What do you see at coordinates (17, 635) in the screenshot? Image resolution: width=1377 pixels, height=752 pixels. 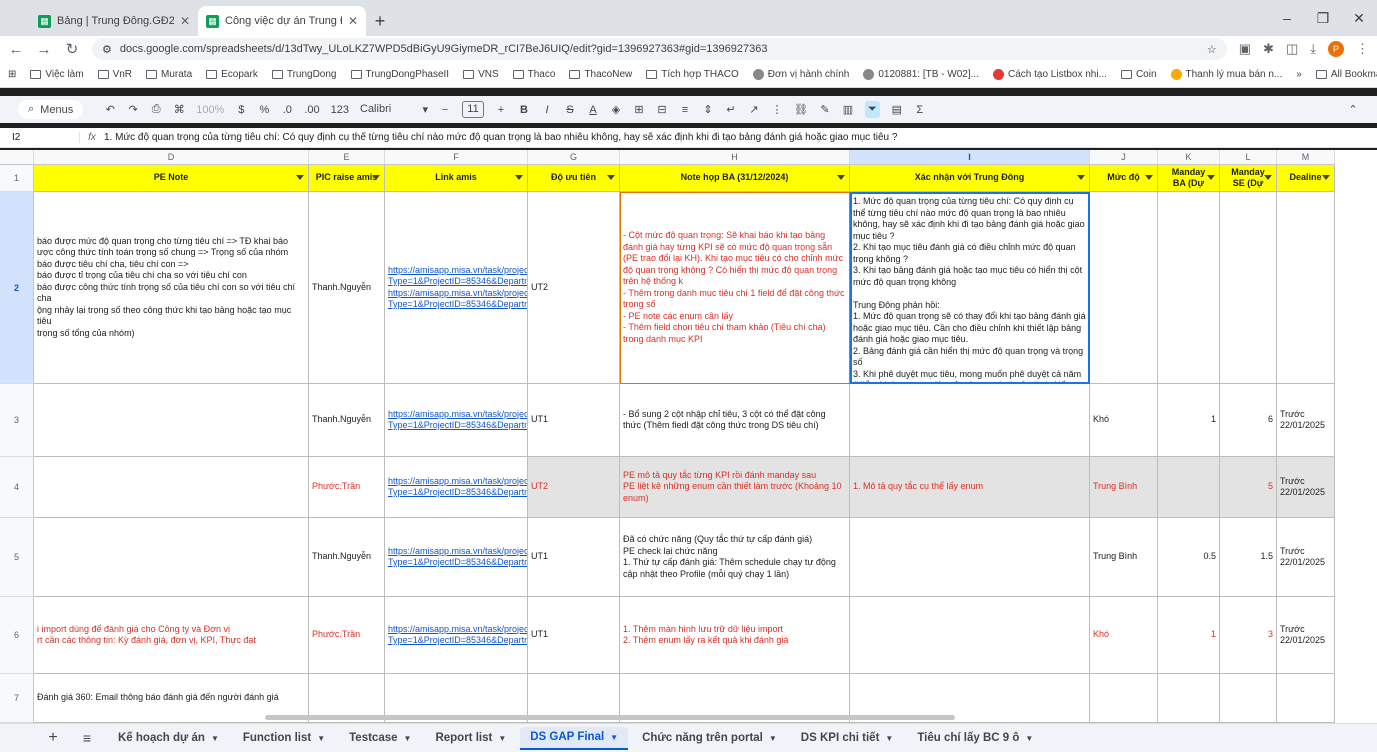 I see `row-header: 6` at bounding box center [17, 635].